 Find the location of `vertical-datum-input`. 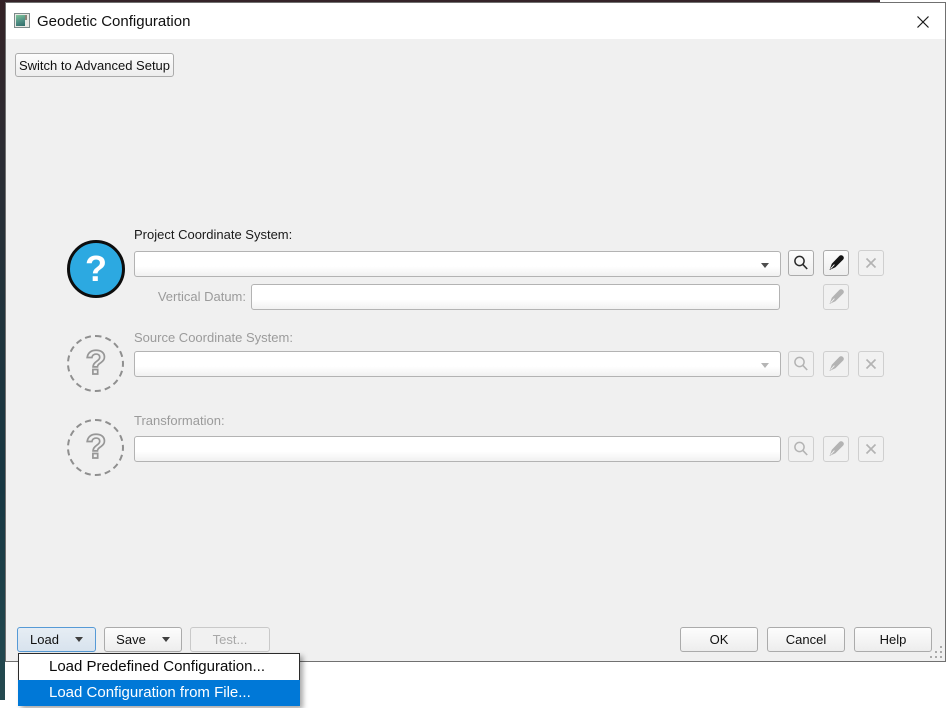

vertical-datum-input is located at coordinates (515, 297).